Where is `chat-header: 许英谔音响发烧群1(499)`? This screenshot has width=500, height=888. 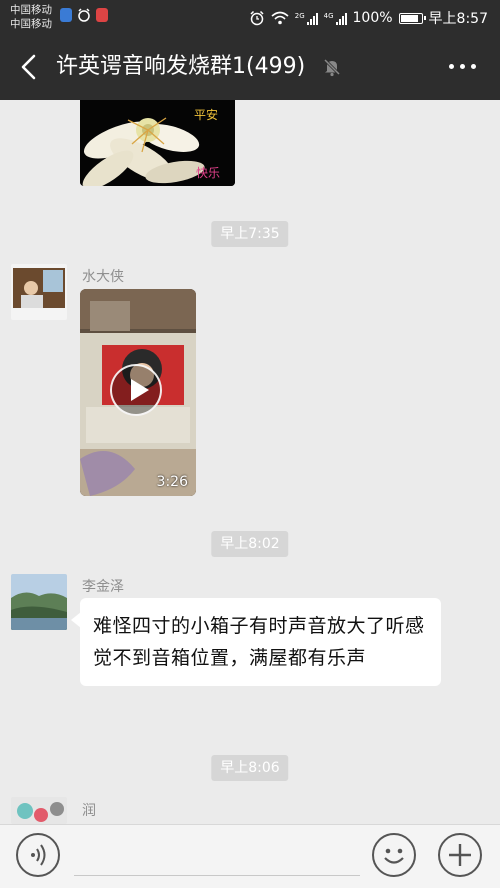
chat-header: 许英谔音响发烧群1(499) is located at coordinates (250, 67).